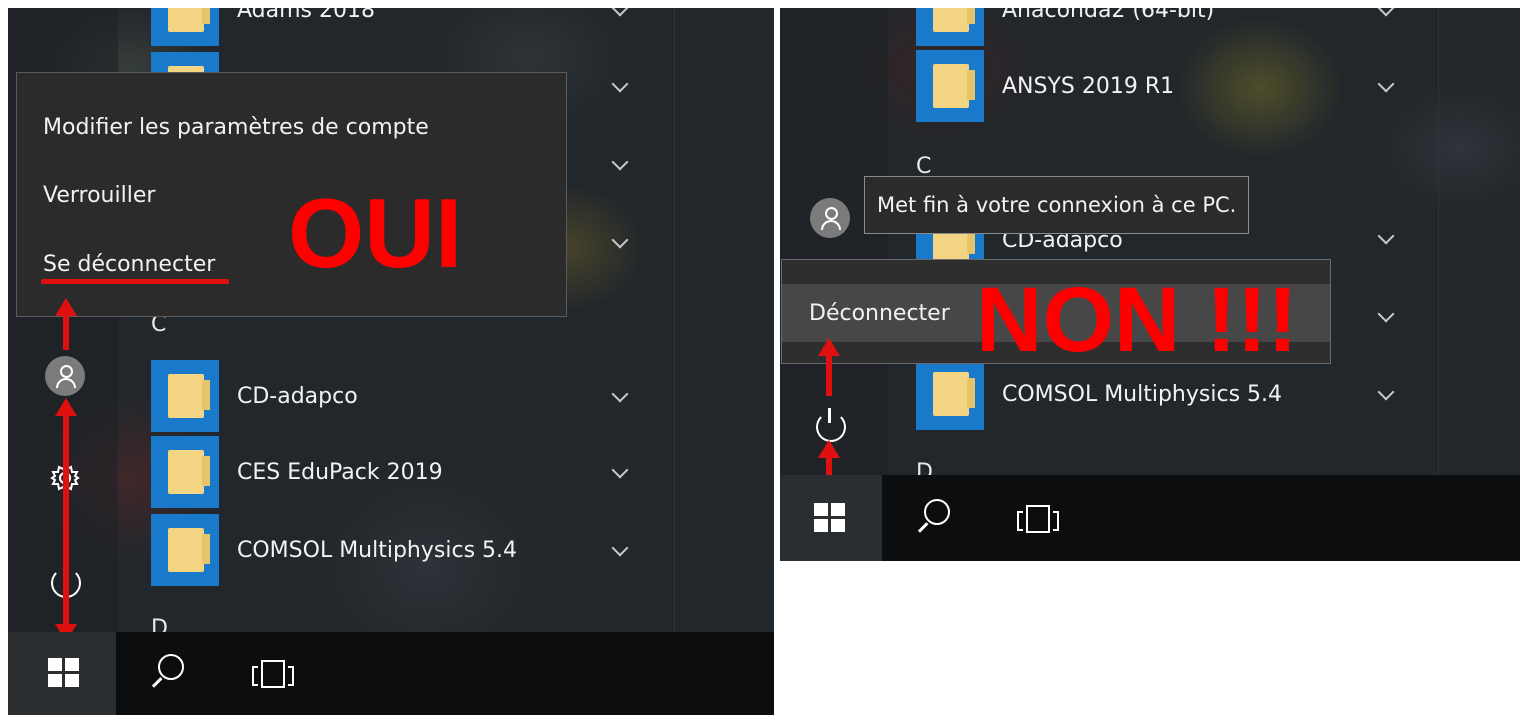 The image size is (1524, 715). I want to click on app-list-item: ANSYS 2019 R1, so click(1045, 86).